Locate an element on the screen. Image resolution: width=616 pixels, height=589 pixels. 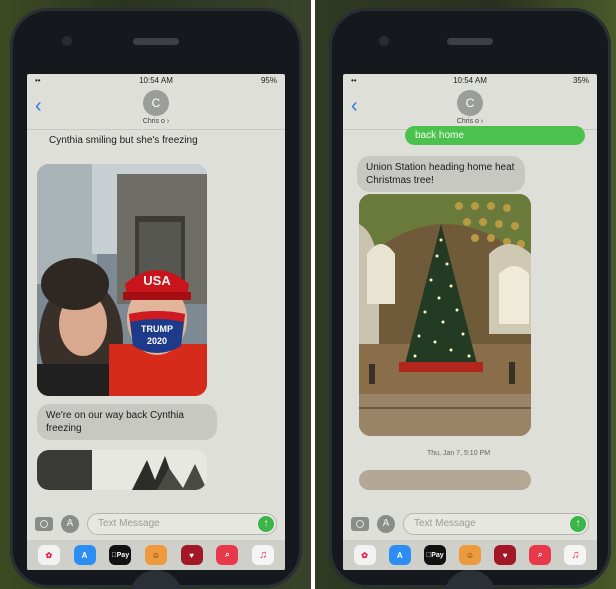
status-bar: •• 10:54 AM 95% is located at coordinates (156, 81).